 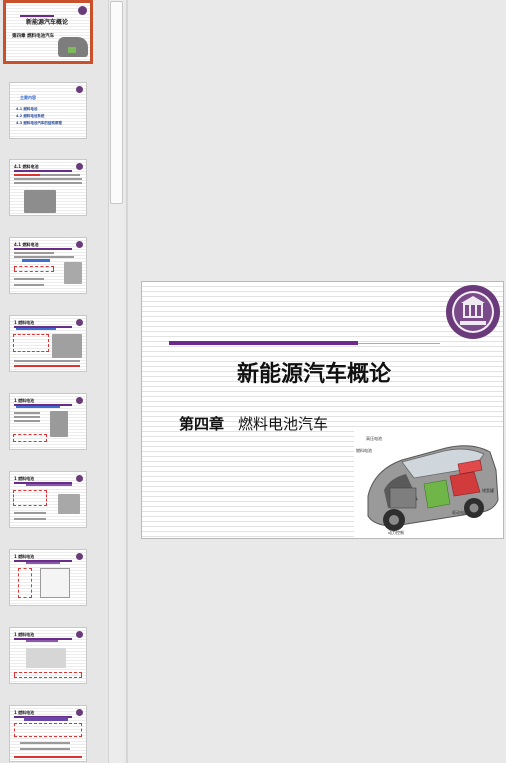 What do you see at coordinates (48, 32) in the screenshot?
I see `slide-thumbnail-1: 新能源汽车概论 第四章 燃料电池汽车` at bounding box center [48, 32].